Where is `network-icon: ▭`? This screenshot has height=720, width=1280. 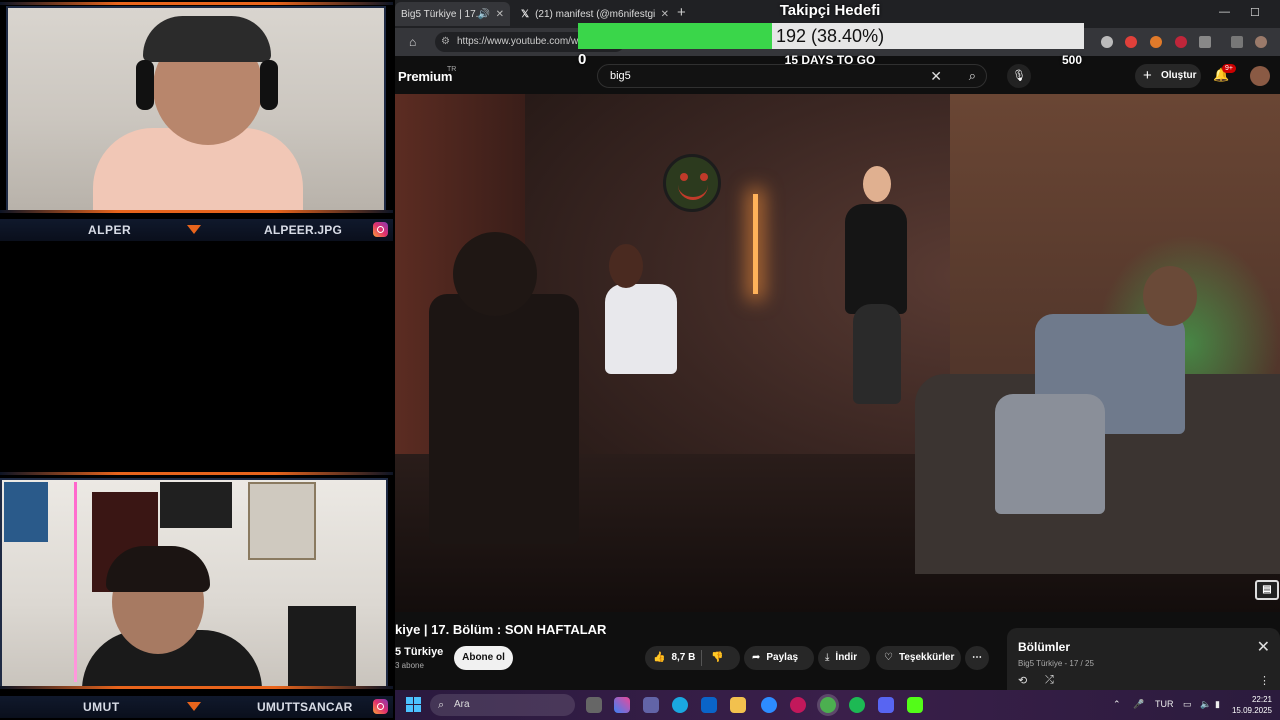 network-icon: ▭ is located at coordinates (1187, 704).